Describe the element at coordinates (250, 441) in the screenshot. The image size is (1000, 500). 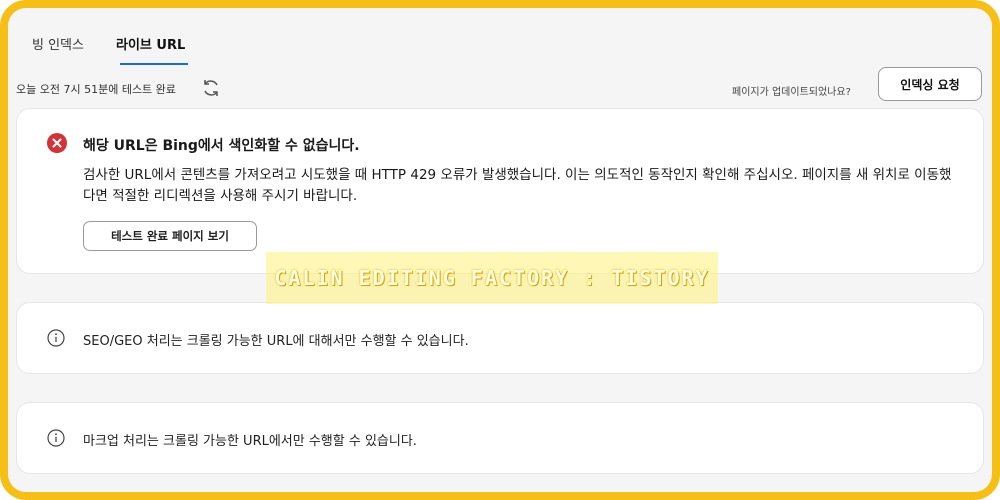
I see `info-text: 마크업 처리는 크롤링 가능한 URL에서만 수행할 수 있습니다.` at that location.